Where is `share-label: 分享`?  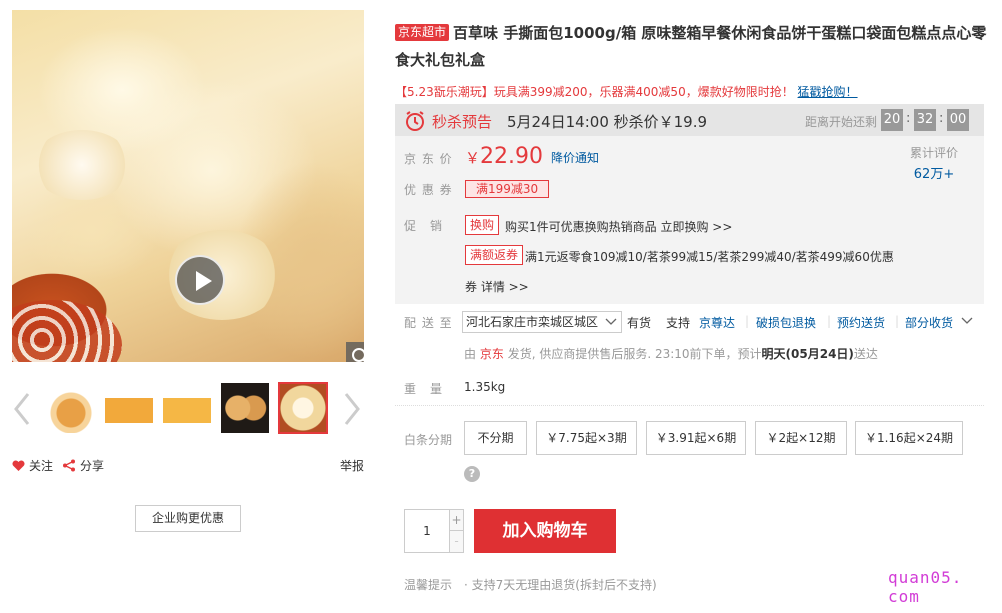 share-label: 分享 is located at coordinates (92, 466).